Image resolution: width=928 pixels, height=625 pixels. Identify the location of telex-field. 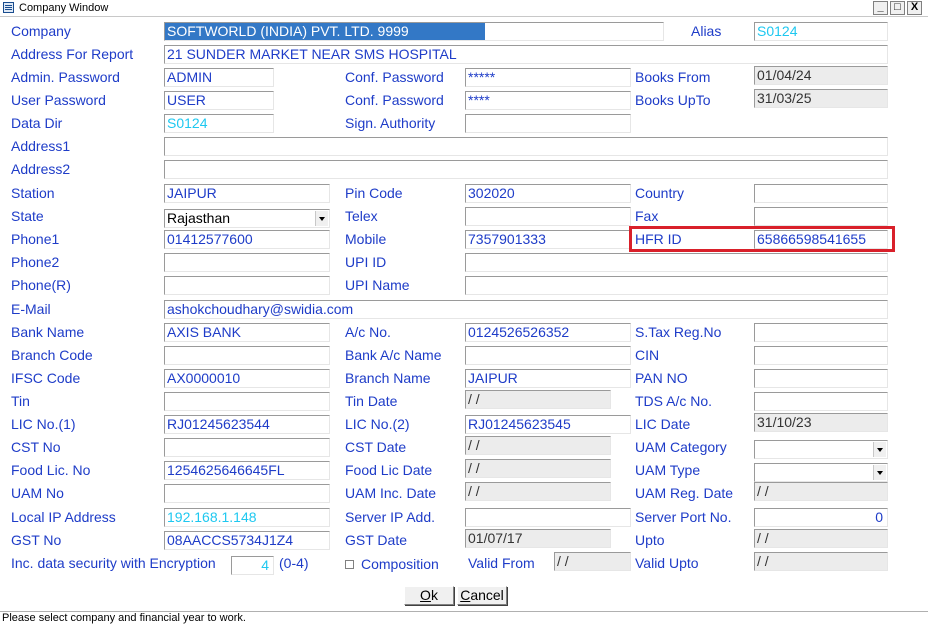
(548, 216).